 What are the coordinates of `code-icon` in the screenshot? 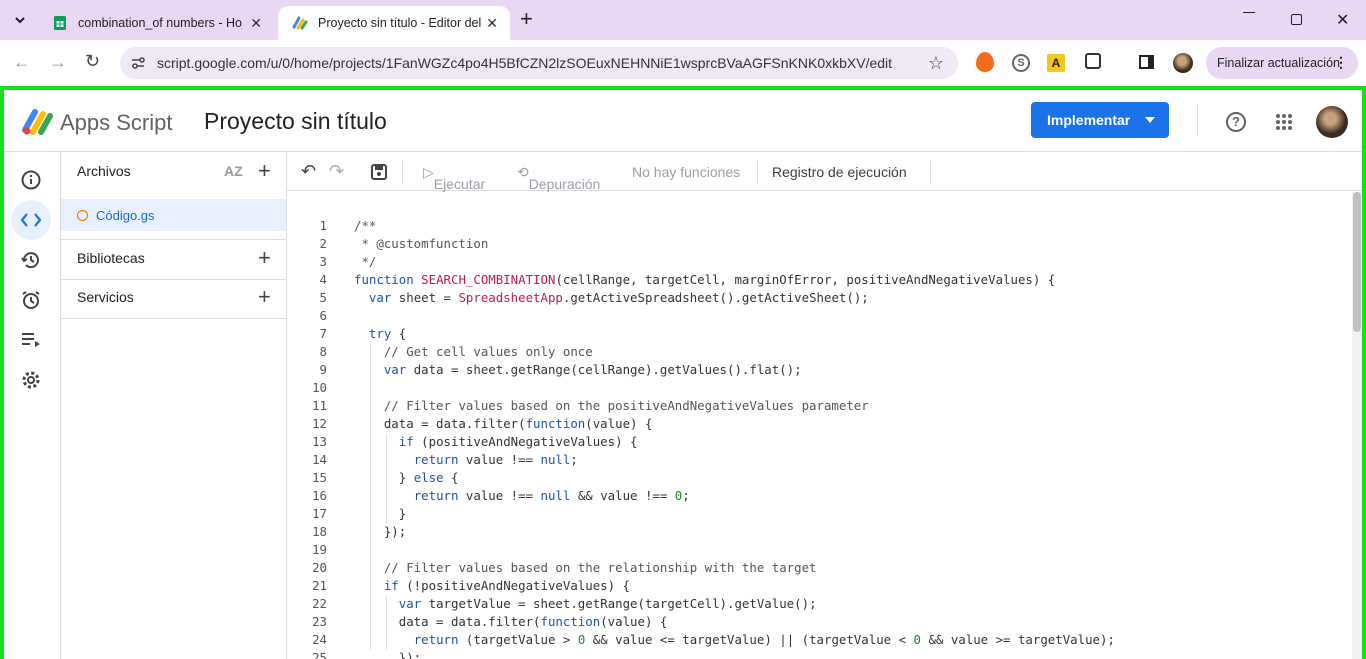 It's located at (31, 220).